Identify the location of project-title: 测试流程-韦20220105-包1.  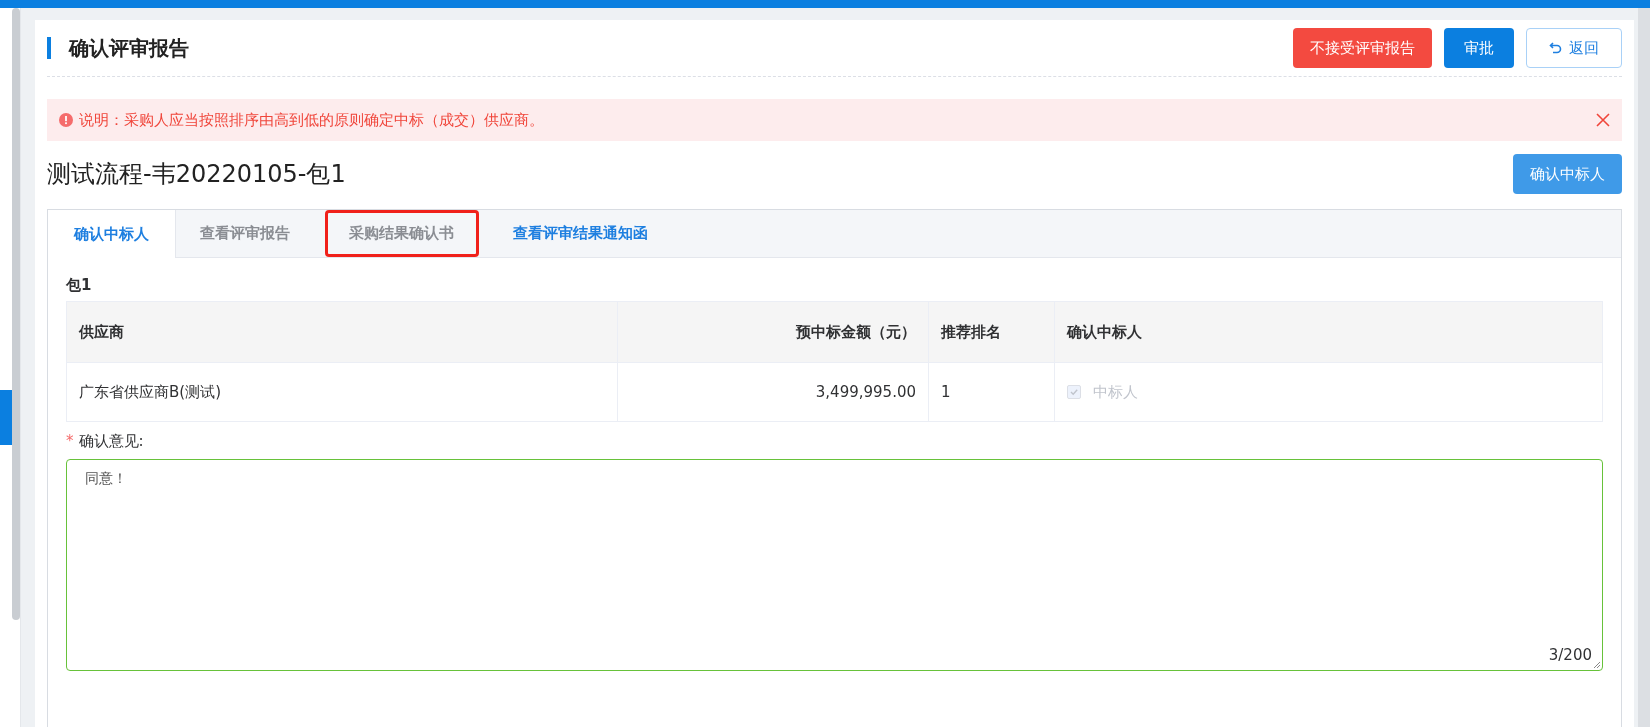
(196, 174).